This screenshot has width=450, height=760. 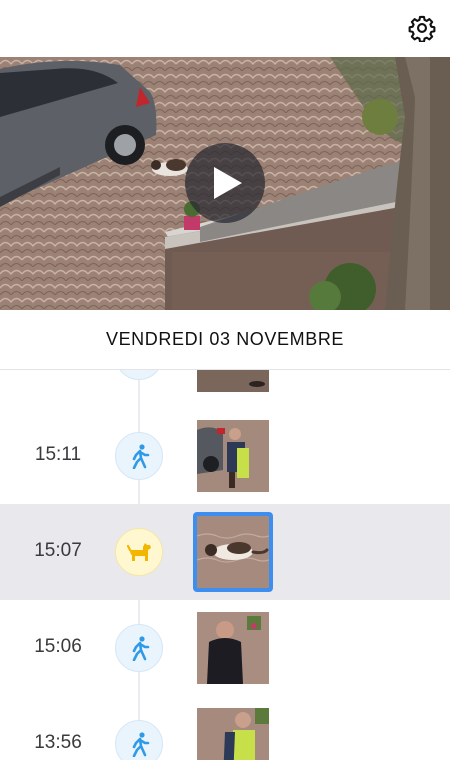 I want to click on event-row-selected: 15:07, so click(x=225, y=552).